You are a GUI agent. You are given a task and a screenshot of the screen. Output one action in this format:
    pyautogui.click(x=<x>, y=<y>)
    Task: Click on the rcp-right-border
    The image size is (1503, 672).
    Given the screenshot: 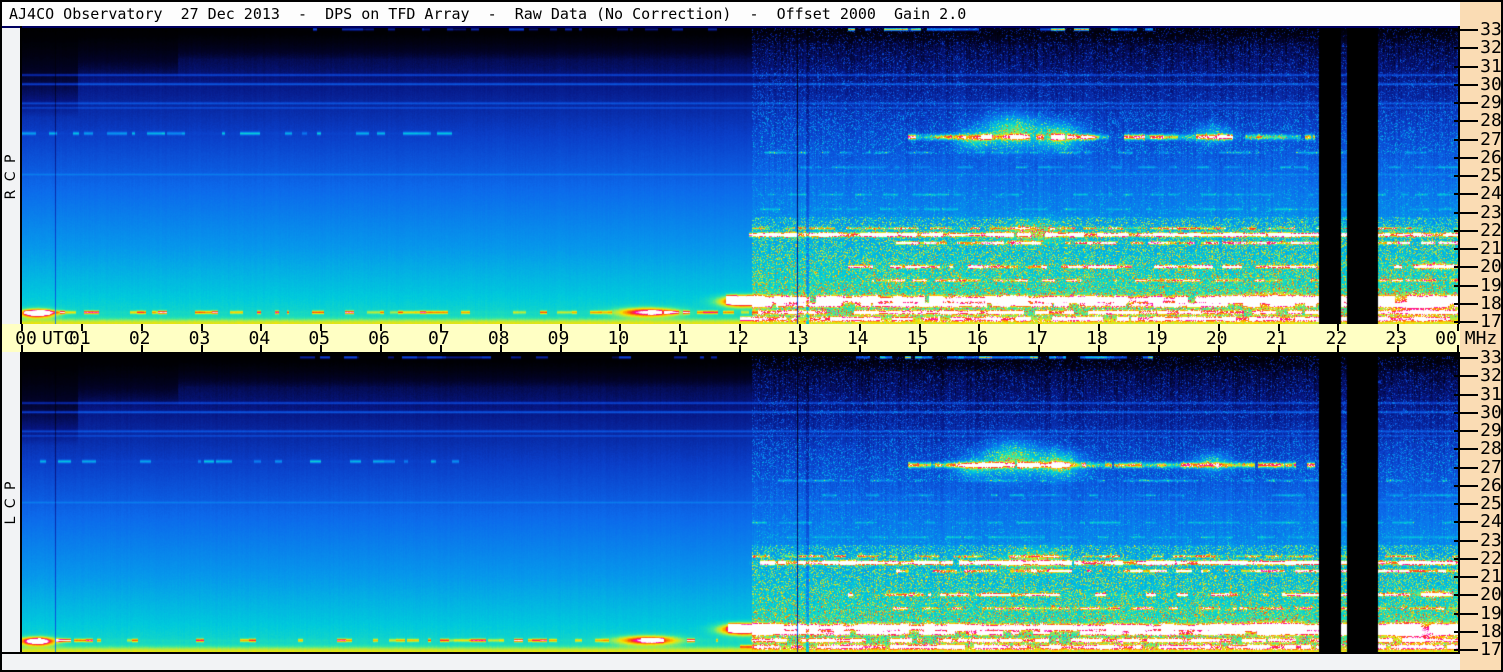 What is the action you would take?
    pyautogui.click(x=1459, y=175)
    